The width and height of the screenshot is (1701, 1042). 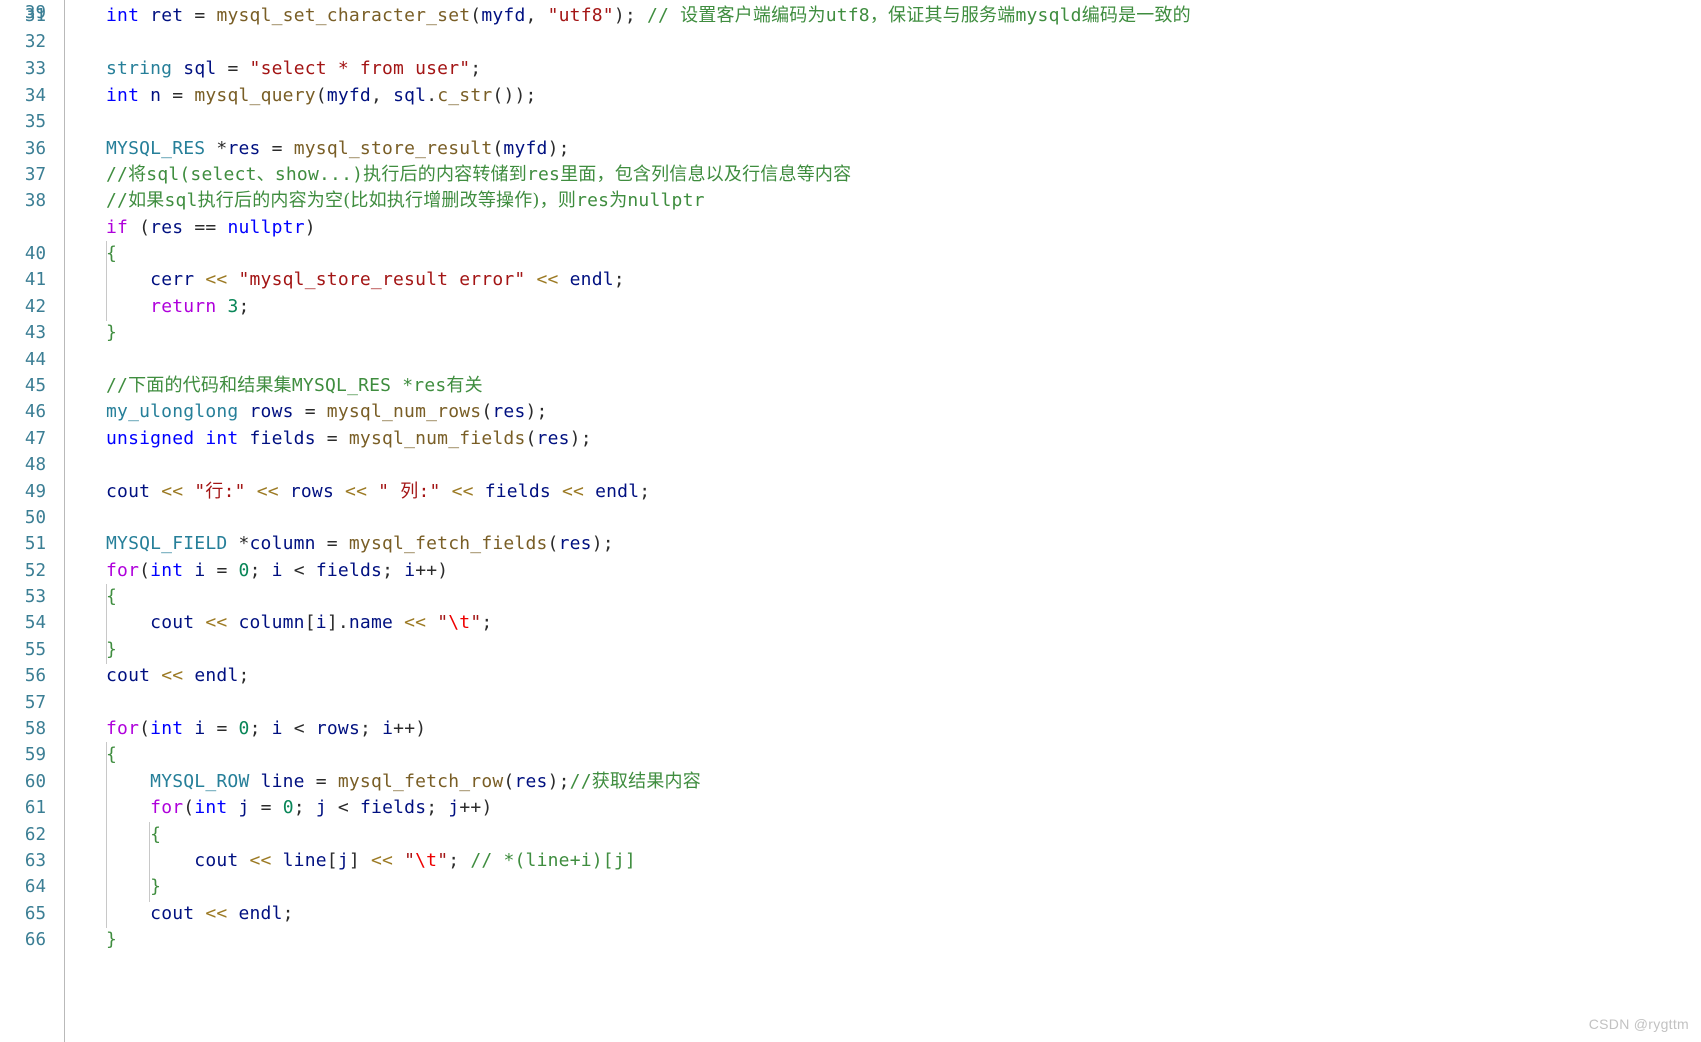 What do you see at coordinates (35, 307) in the screenshot?
I see `line-number: 42` at bounding box center [35, 307].